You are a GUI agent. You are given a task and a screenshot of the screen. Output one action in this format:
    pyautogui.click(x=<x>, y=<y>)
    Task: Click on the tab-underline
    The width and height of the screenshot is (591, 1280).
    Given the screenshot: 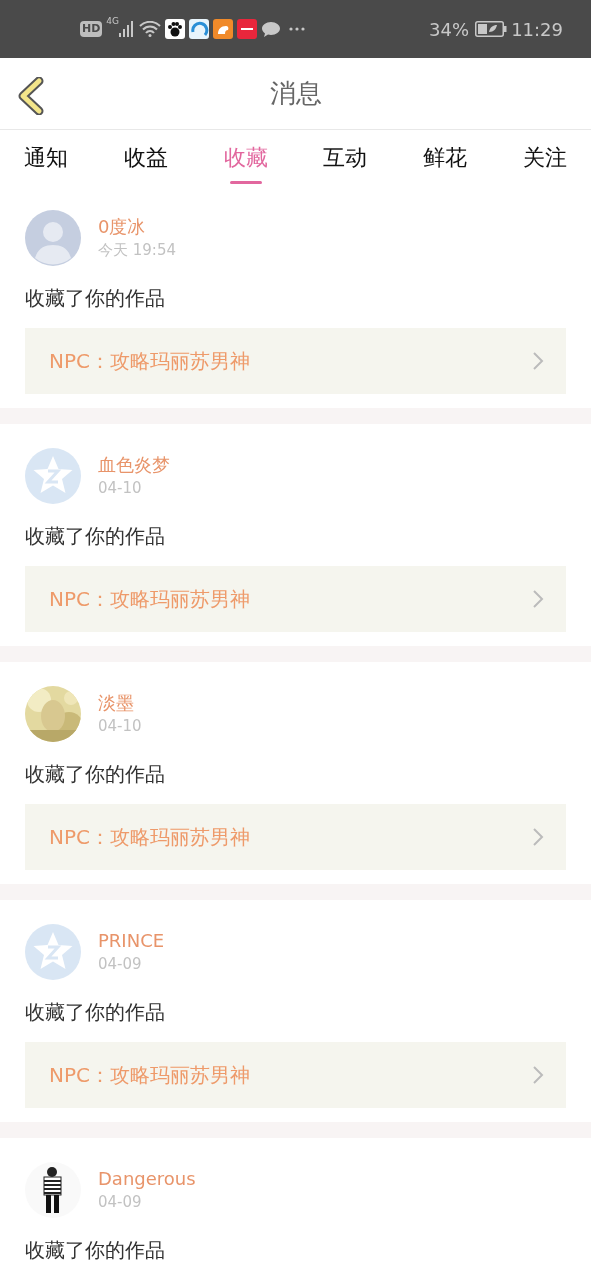 What is the action you would take?
    pyautogui.click(x=245, y=182)
    